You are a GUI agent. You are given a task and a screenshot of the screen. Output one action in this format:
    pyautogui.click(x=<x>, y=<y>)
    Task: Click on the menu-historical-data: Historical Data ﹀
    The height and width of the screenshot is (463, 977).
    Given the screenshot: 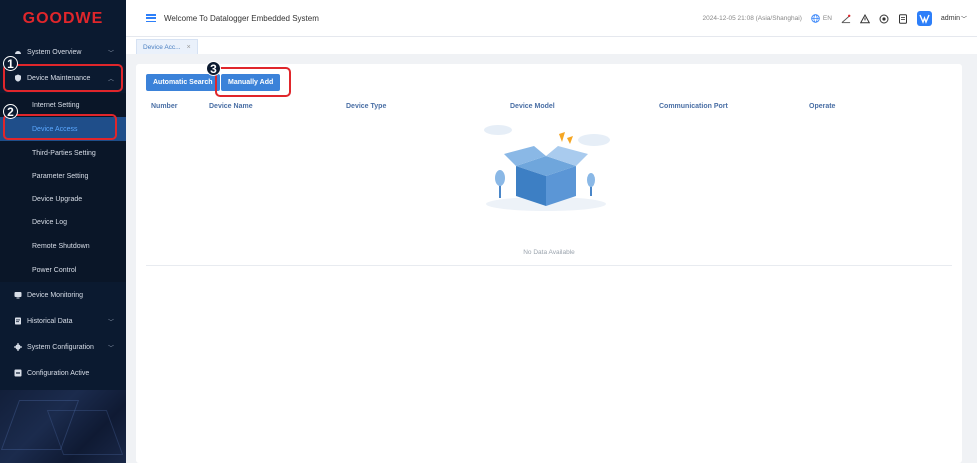 What is the action you would take?
    pyautogui.click(x=63, y=321)
    